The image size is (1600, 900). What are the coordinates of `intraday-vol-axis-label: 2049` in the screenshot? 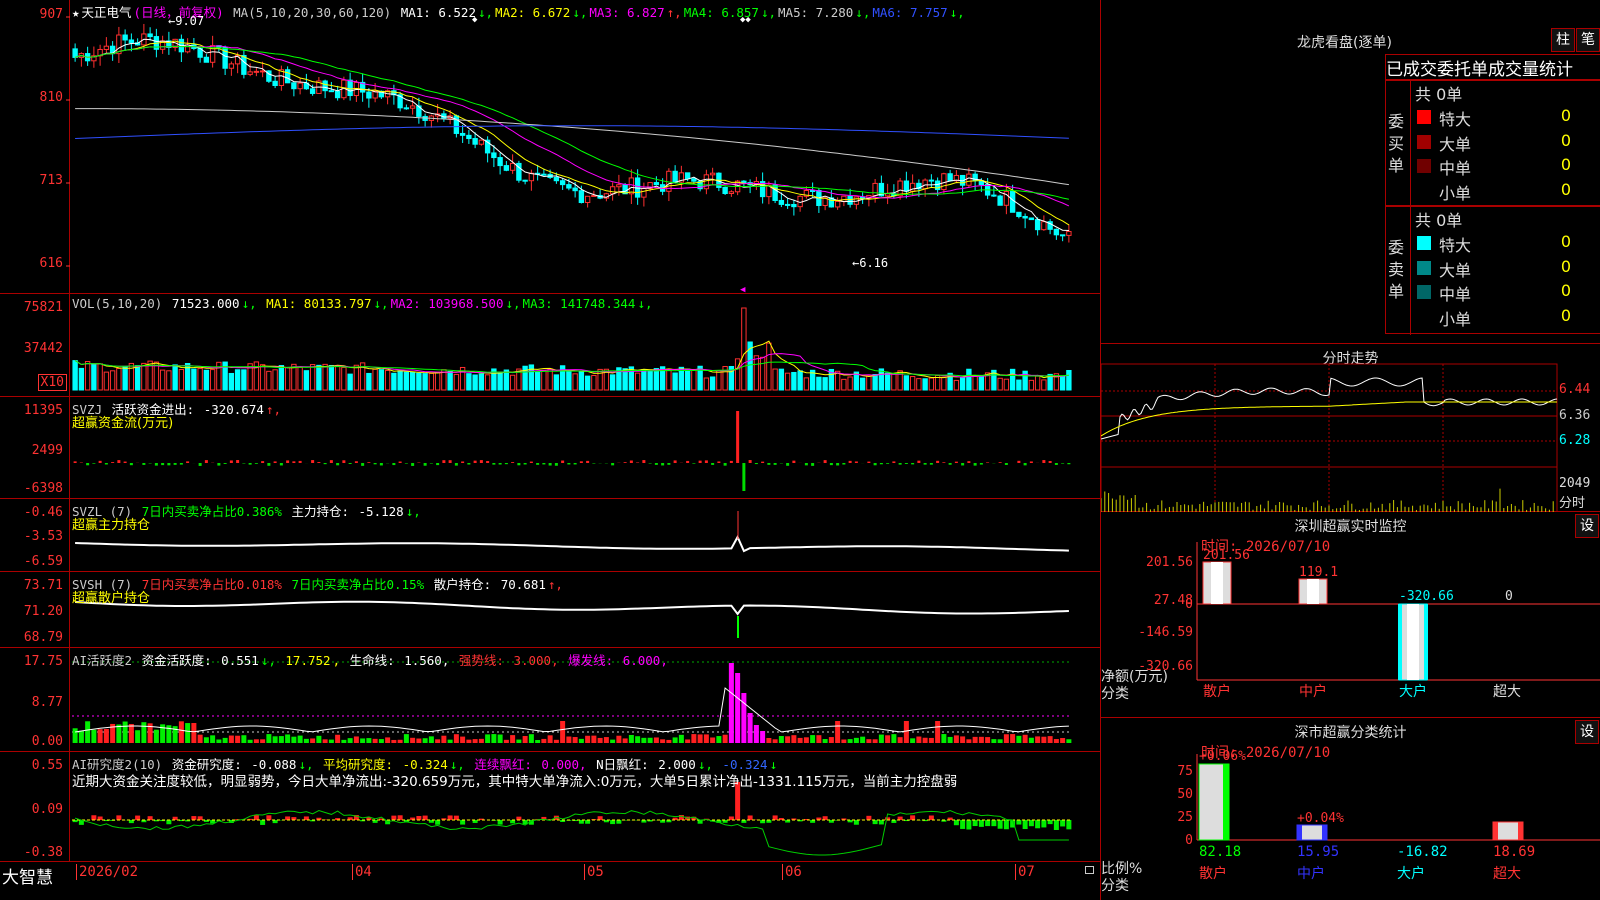 It's located at (1575, 483).